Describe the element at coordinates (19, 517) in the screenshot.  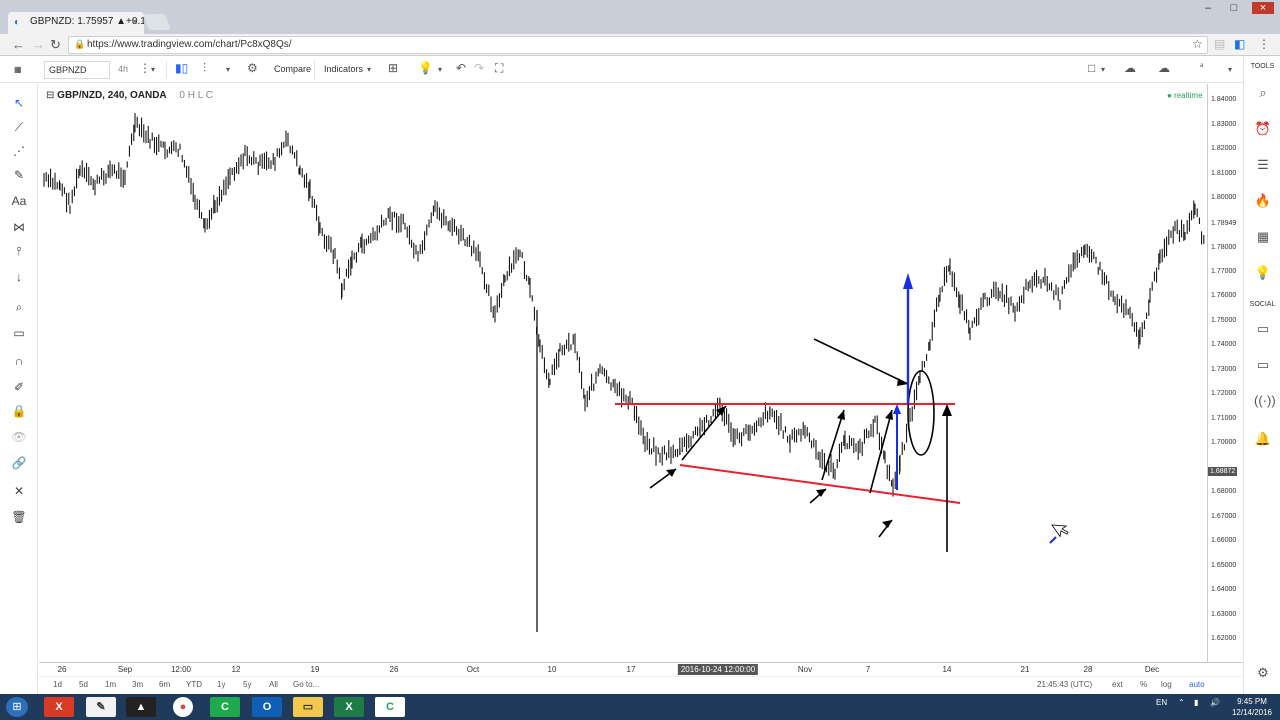
I see `trash-icon: 🗑` at that location.